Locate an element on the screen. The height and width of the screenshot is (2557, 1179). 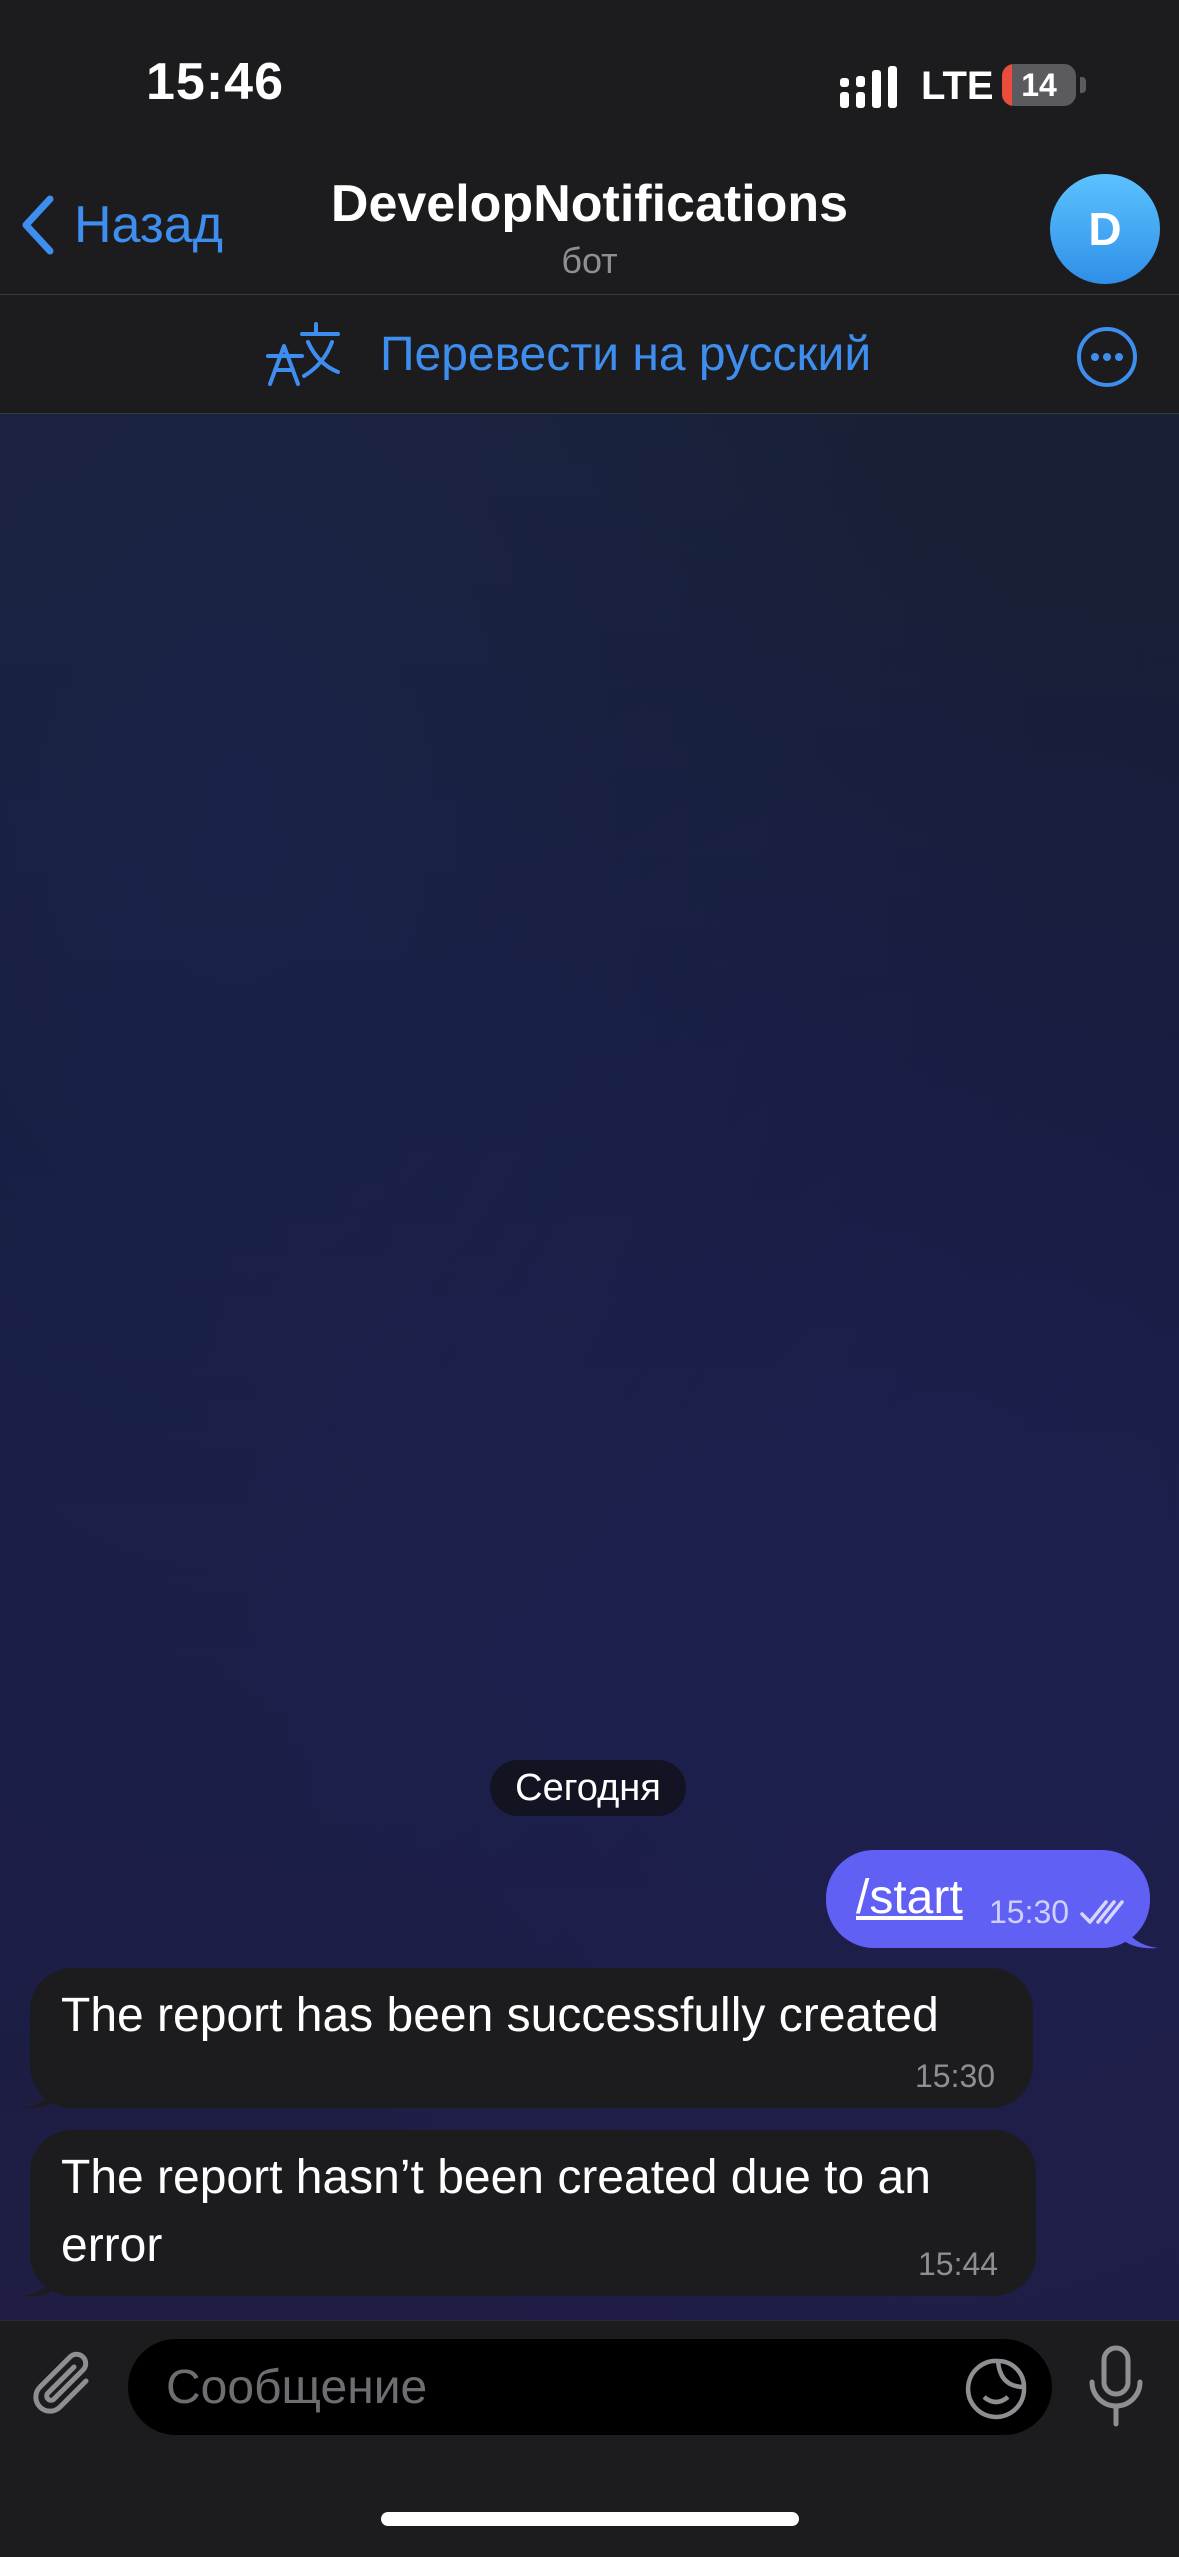
network-type: LTE is located at coordinates (957, 86).